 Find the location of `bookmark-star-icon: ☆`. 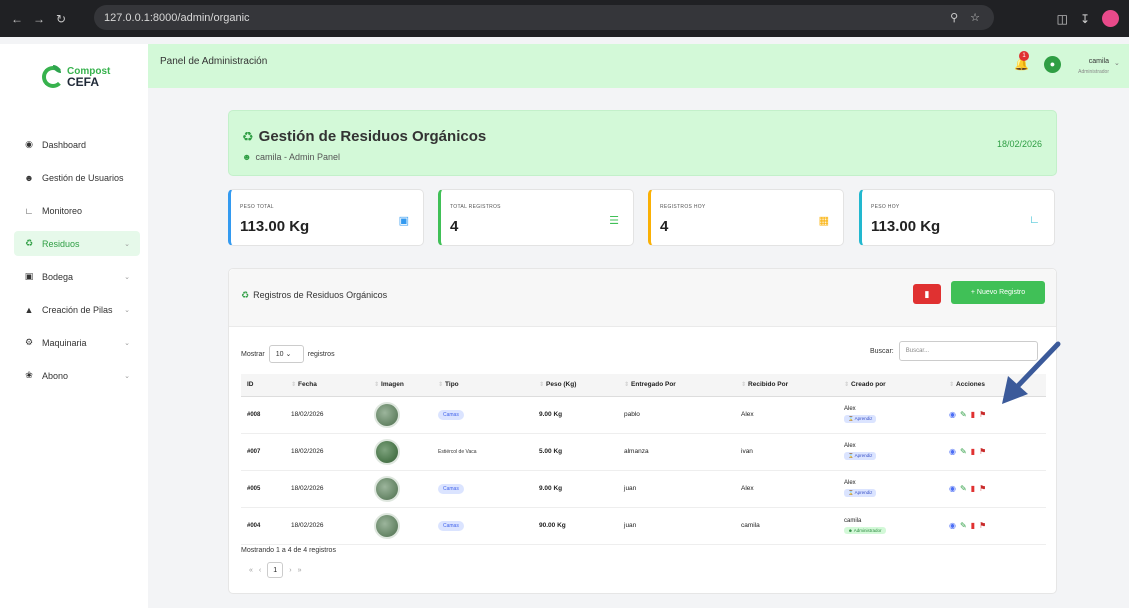

bookmark-star-icon: ☆ is located at coordinates (975, 17).